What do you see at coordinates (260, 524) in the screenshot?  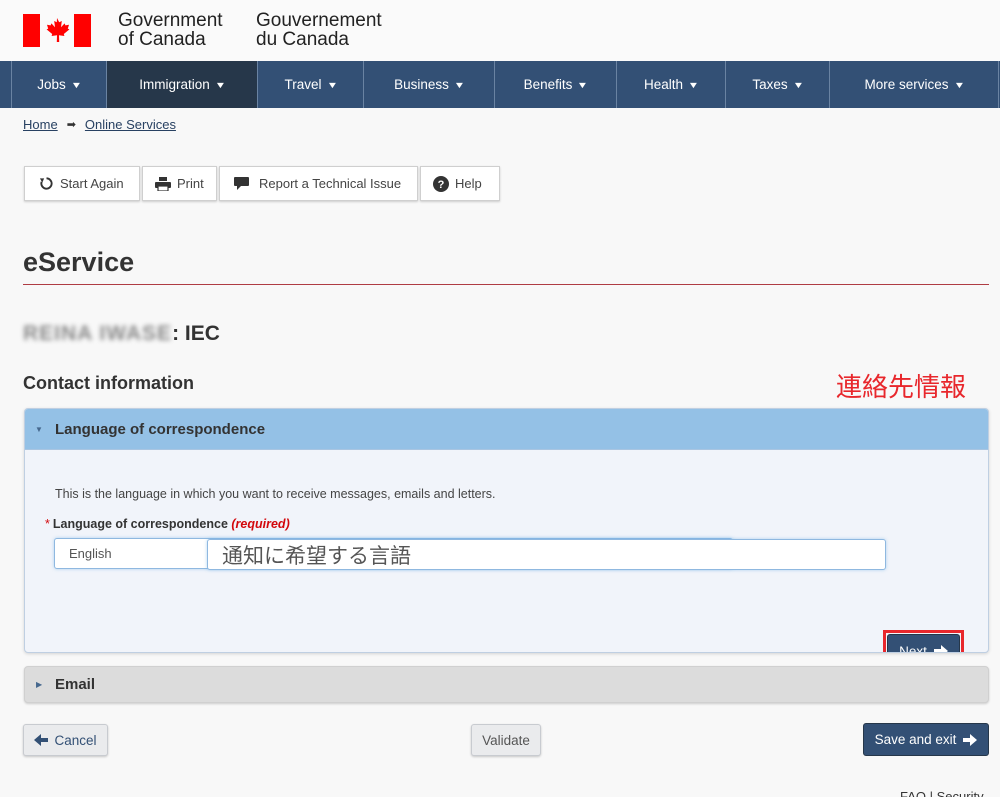 I see `required-text: (required)` at bounding box center [260, 524].